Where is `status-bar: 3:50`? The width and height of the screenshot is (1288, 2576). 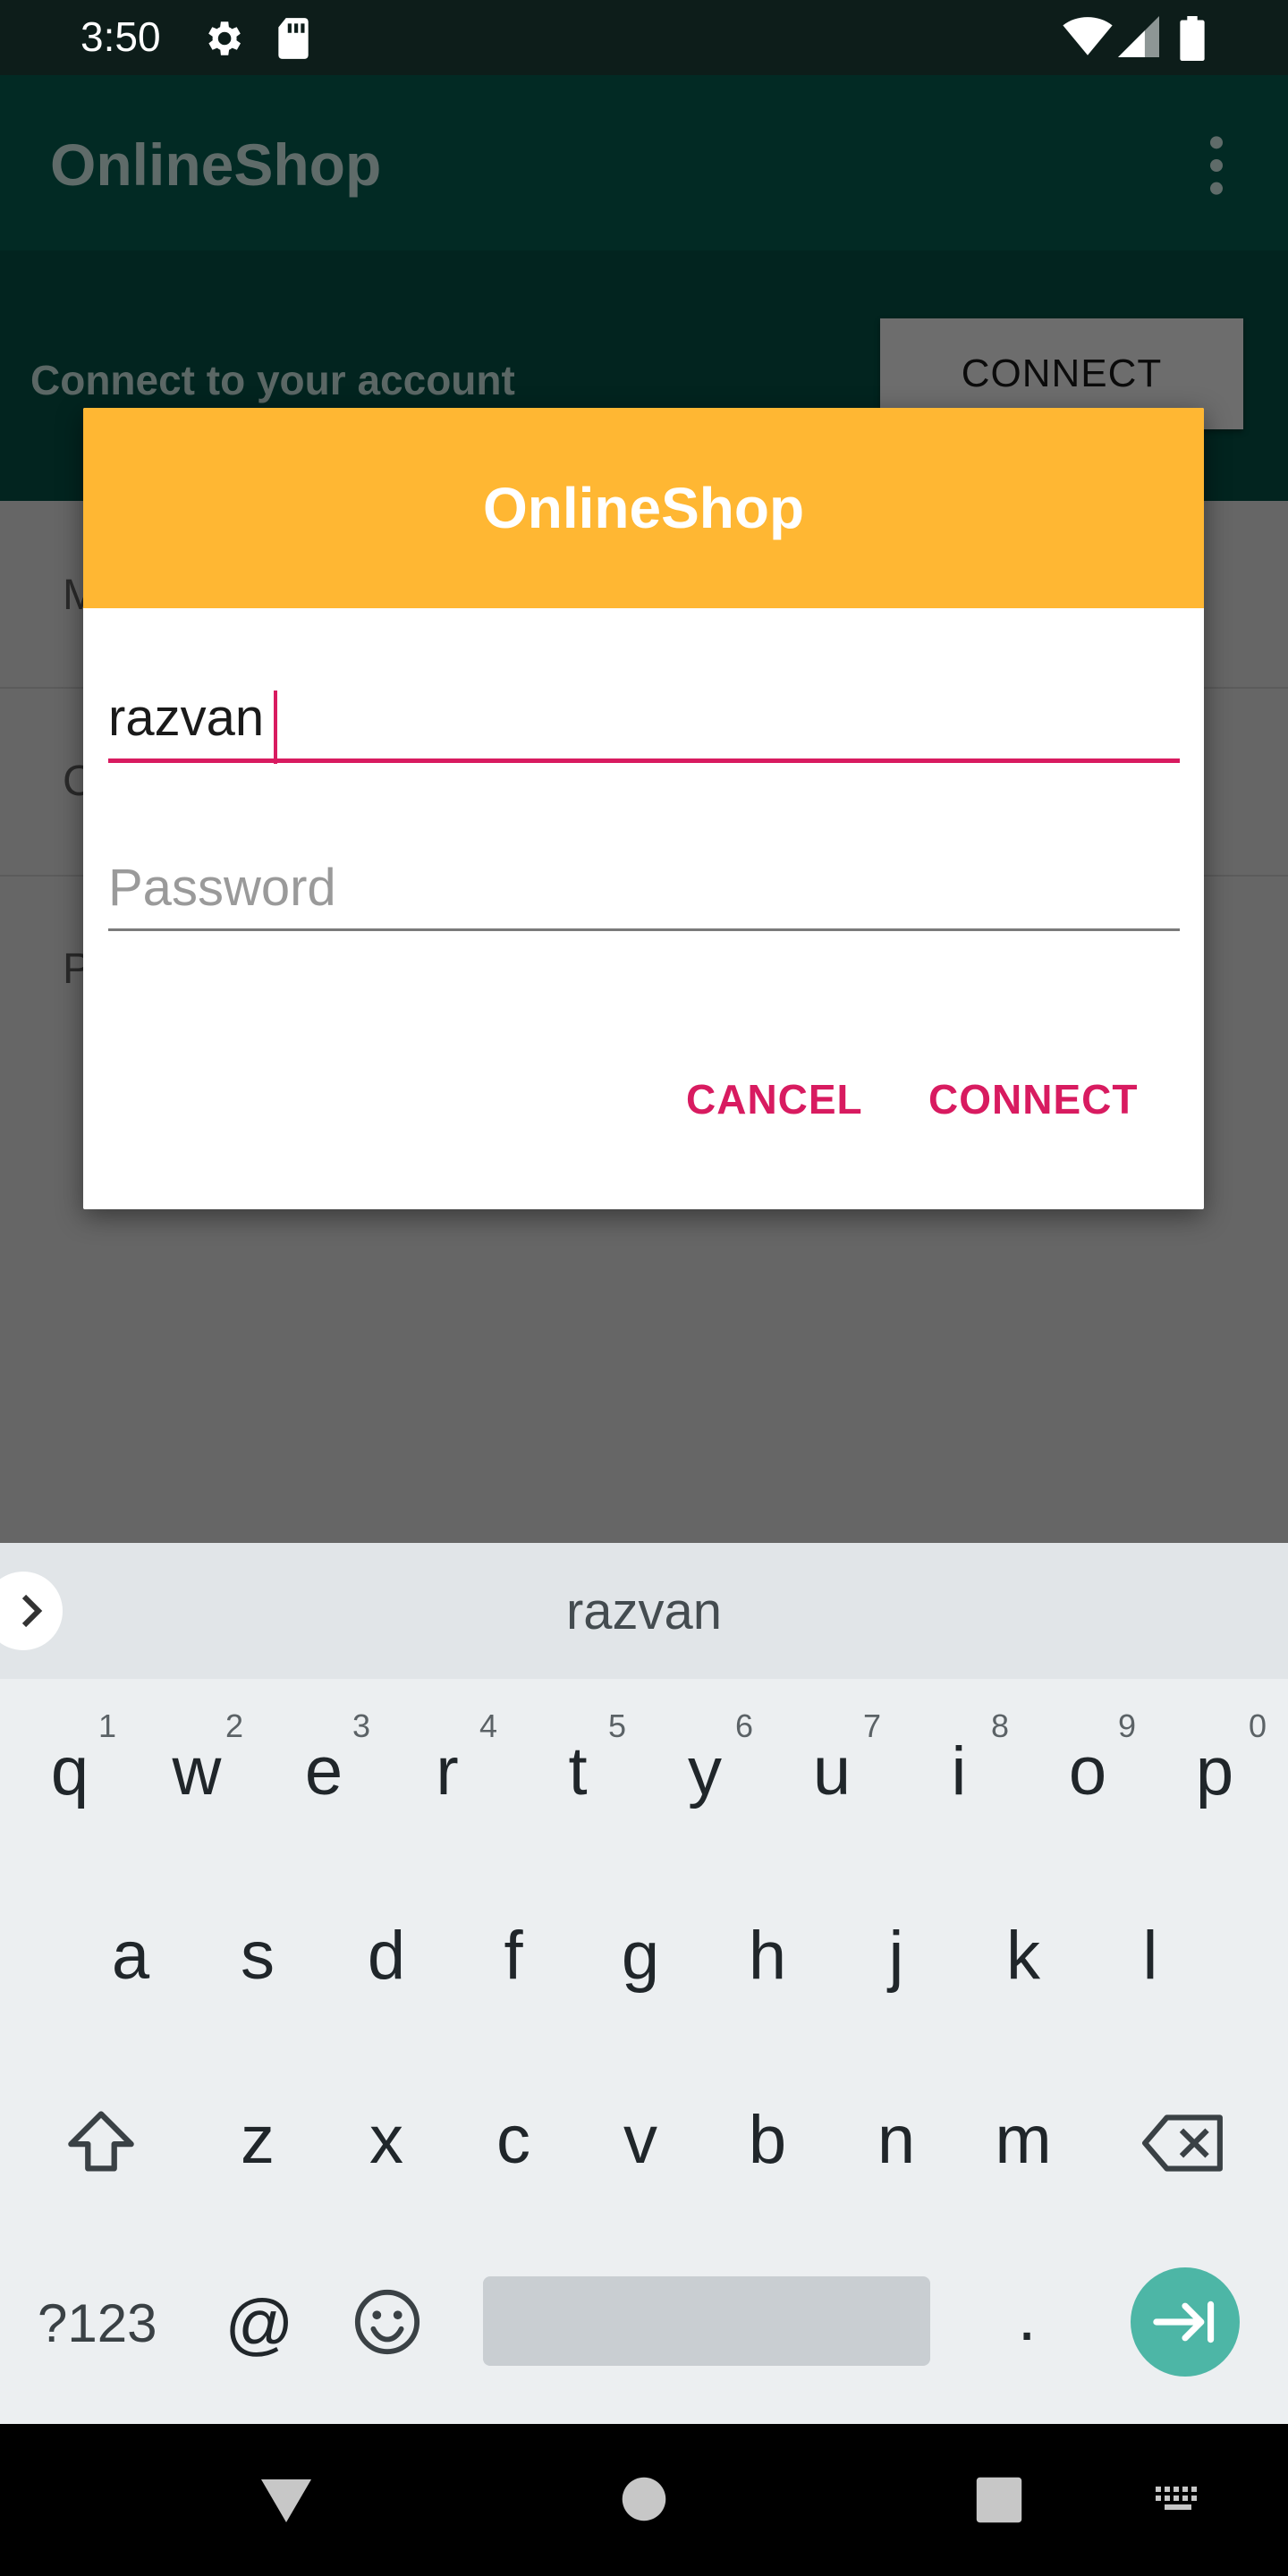 status-bar: 3:50 is located at coordinates (644, 37).